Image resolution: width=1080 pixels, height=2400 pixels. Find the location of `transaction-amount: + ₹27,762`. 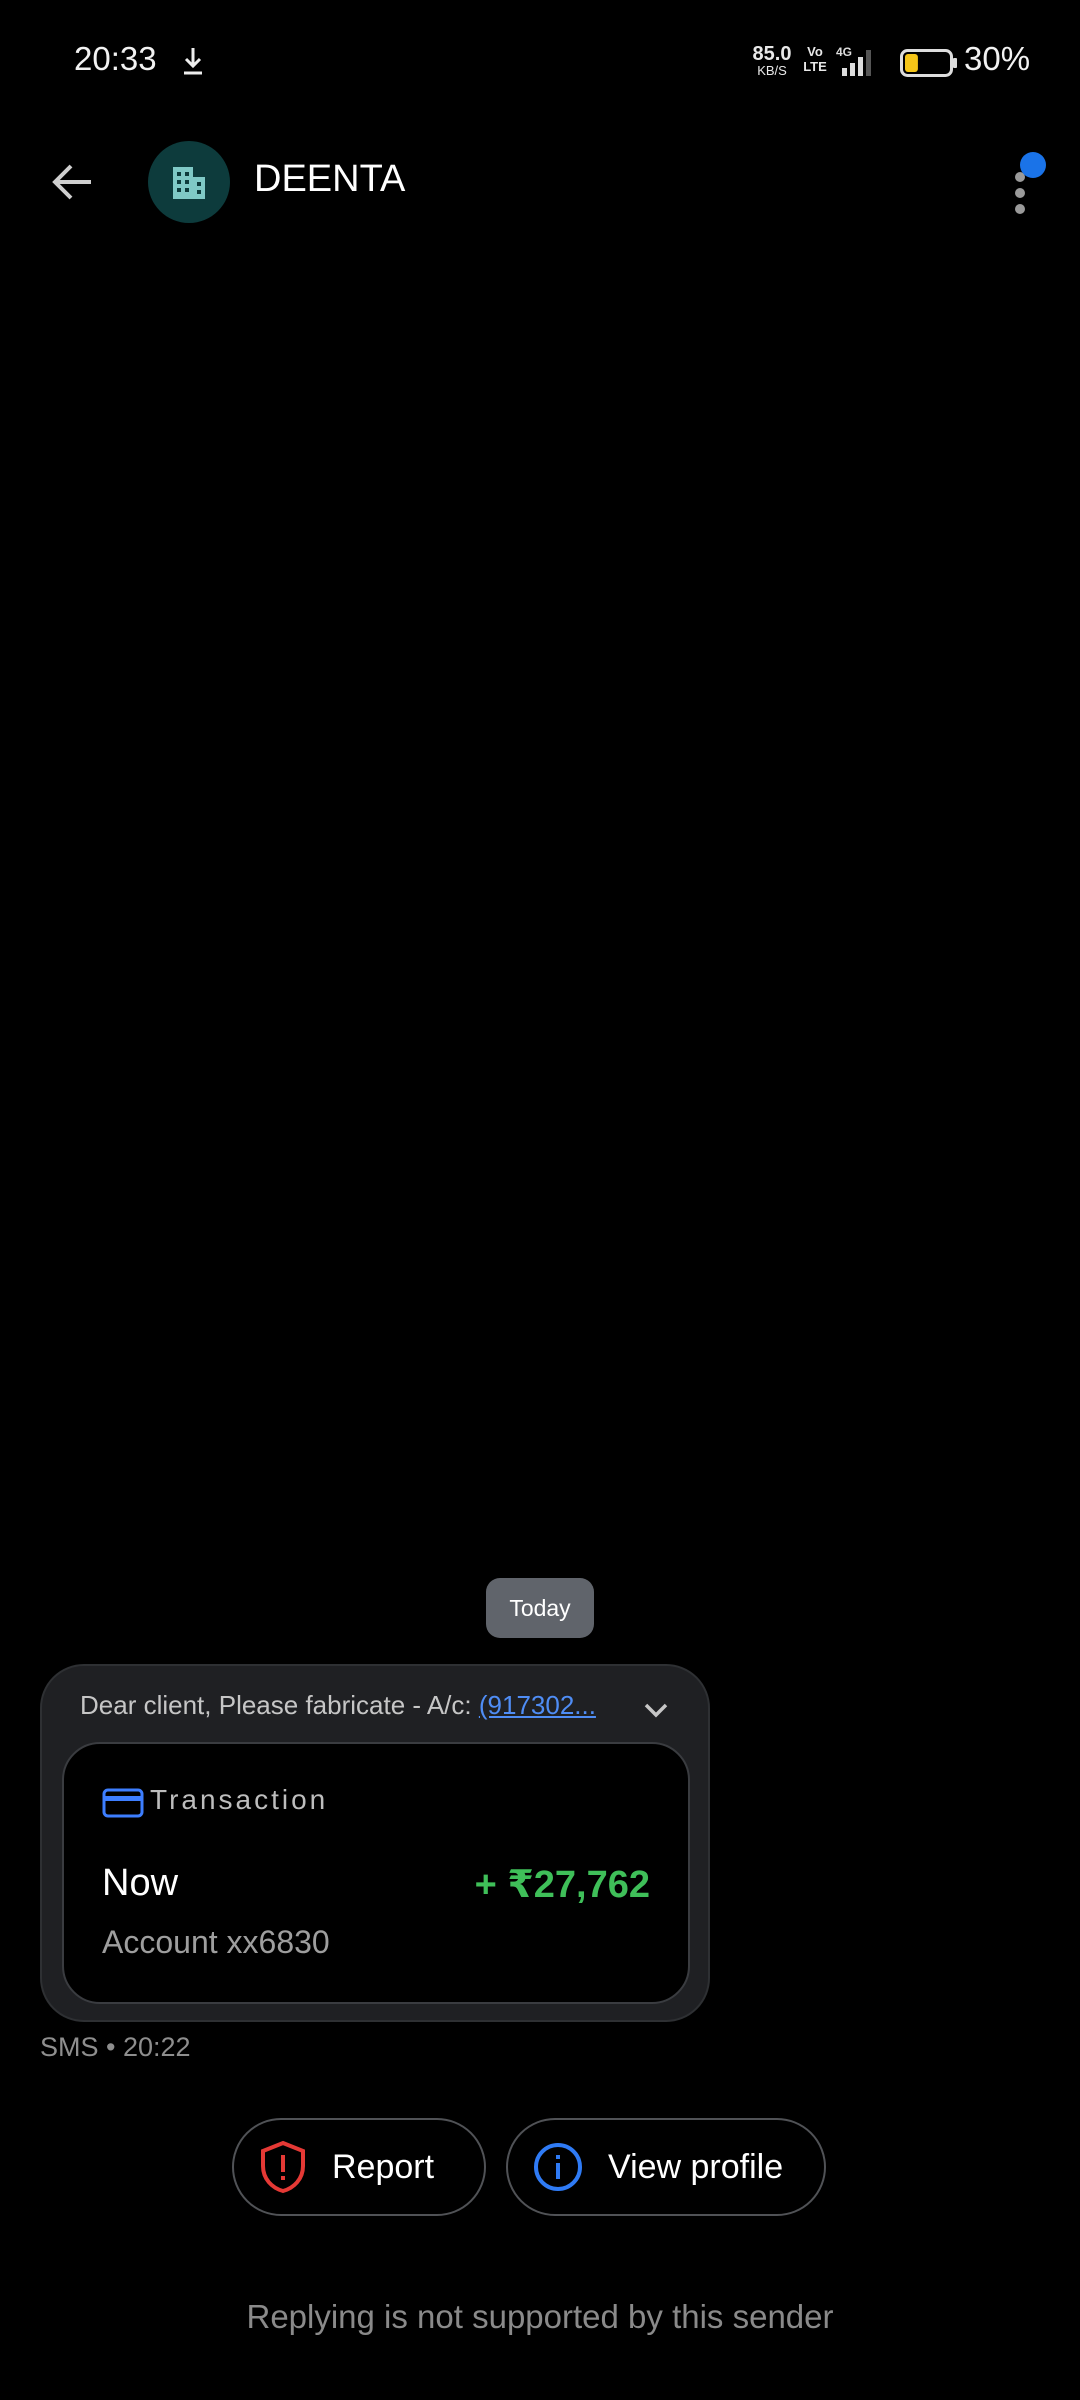

transaction-amount: + ₹27,762 is located at coordinates (562, 1885).